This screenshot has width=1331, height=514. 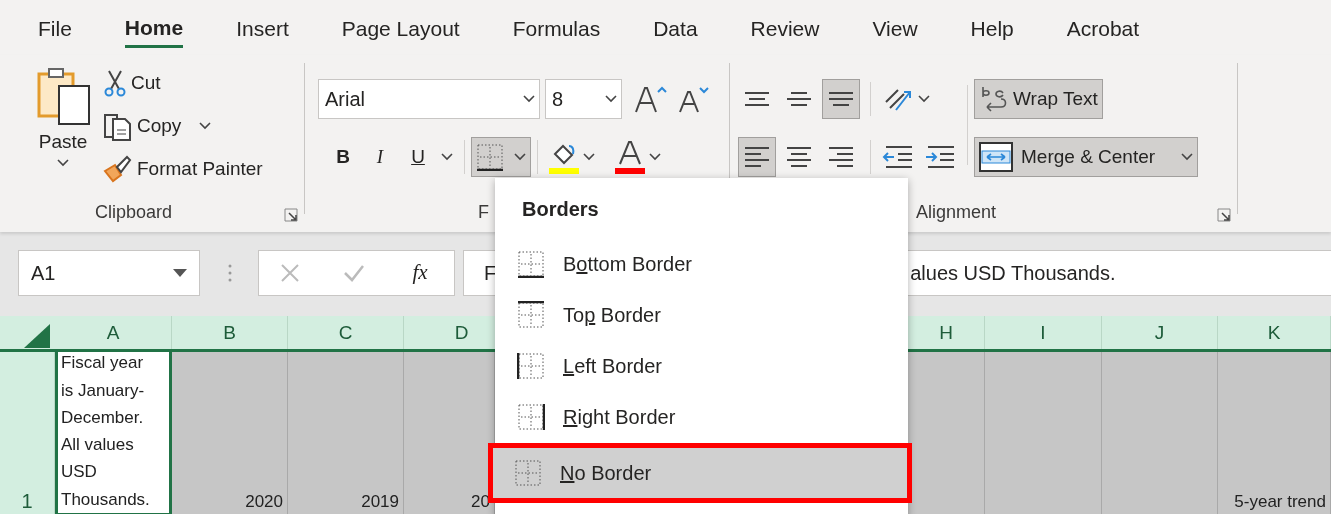 What do you see at coordinates (956, 212) in the screenshot?
I see `group-label: Alignment` at bounding box center [956, 212].